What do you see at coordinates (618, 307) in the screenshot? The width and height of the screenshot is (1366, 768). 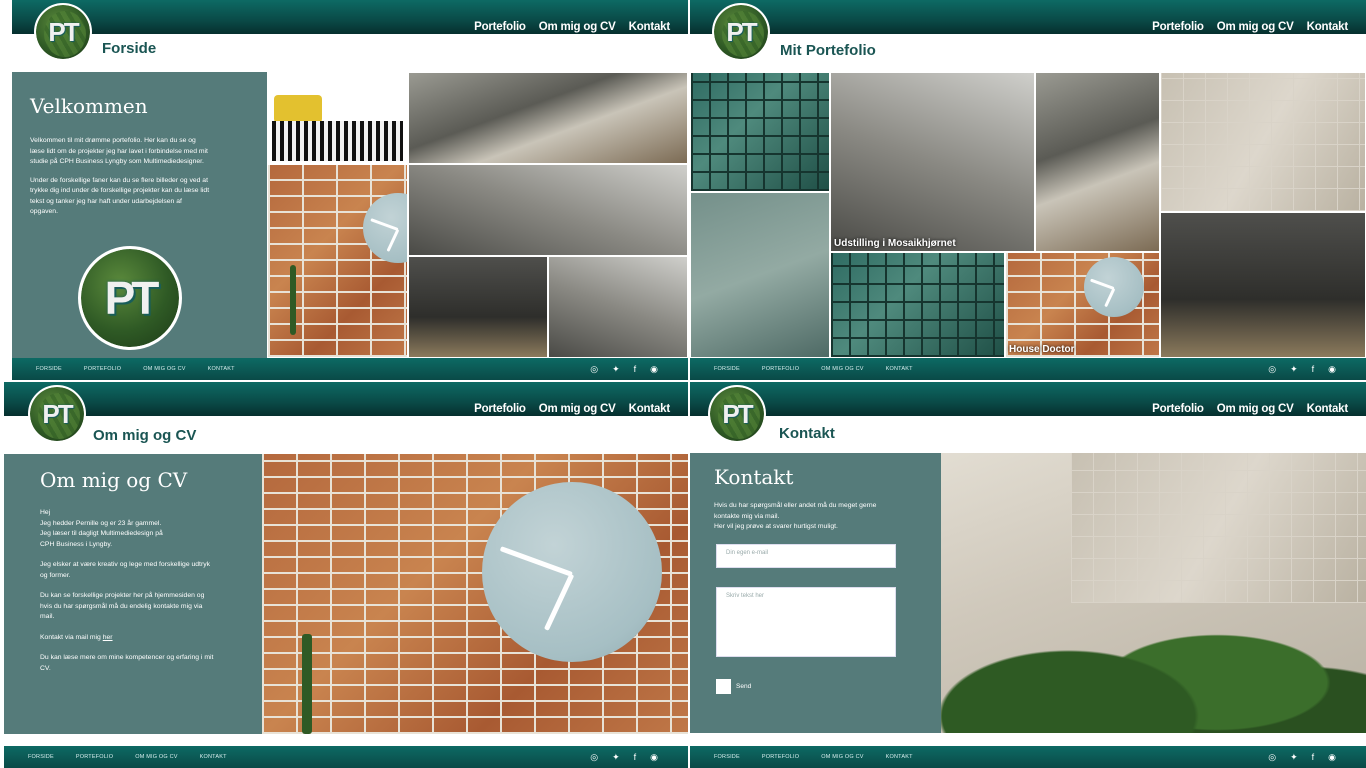 I see `photo-table` at bounding box center [618, 307].